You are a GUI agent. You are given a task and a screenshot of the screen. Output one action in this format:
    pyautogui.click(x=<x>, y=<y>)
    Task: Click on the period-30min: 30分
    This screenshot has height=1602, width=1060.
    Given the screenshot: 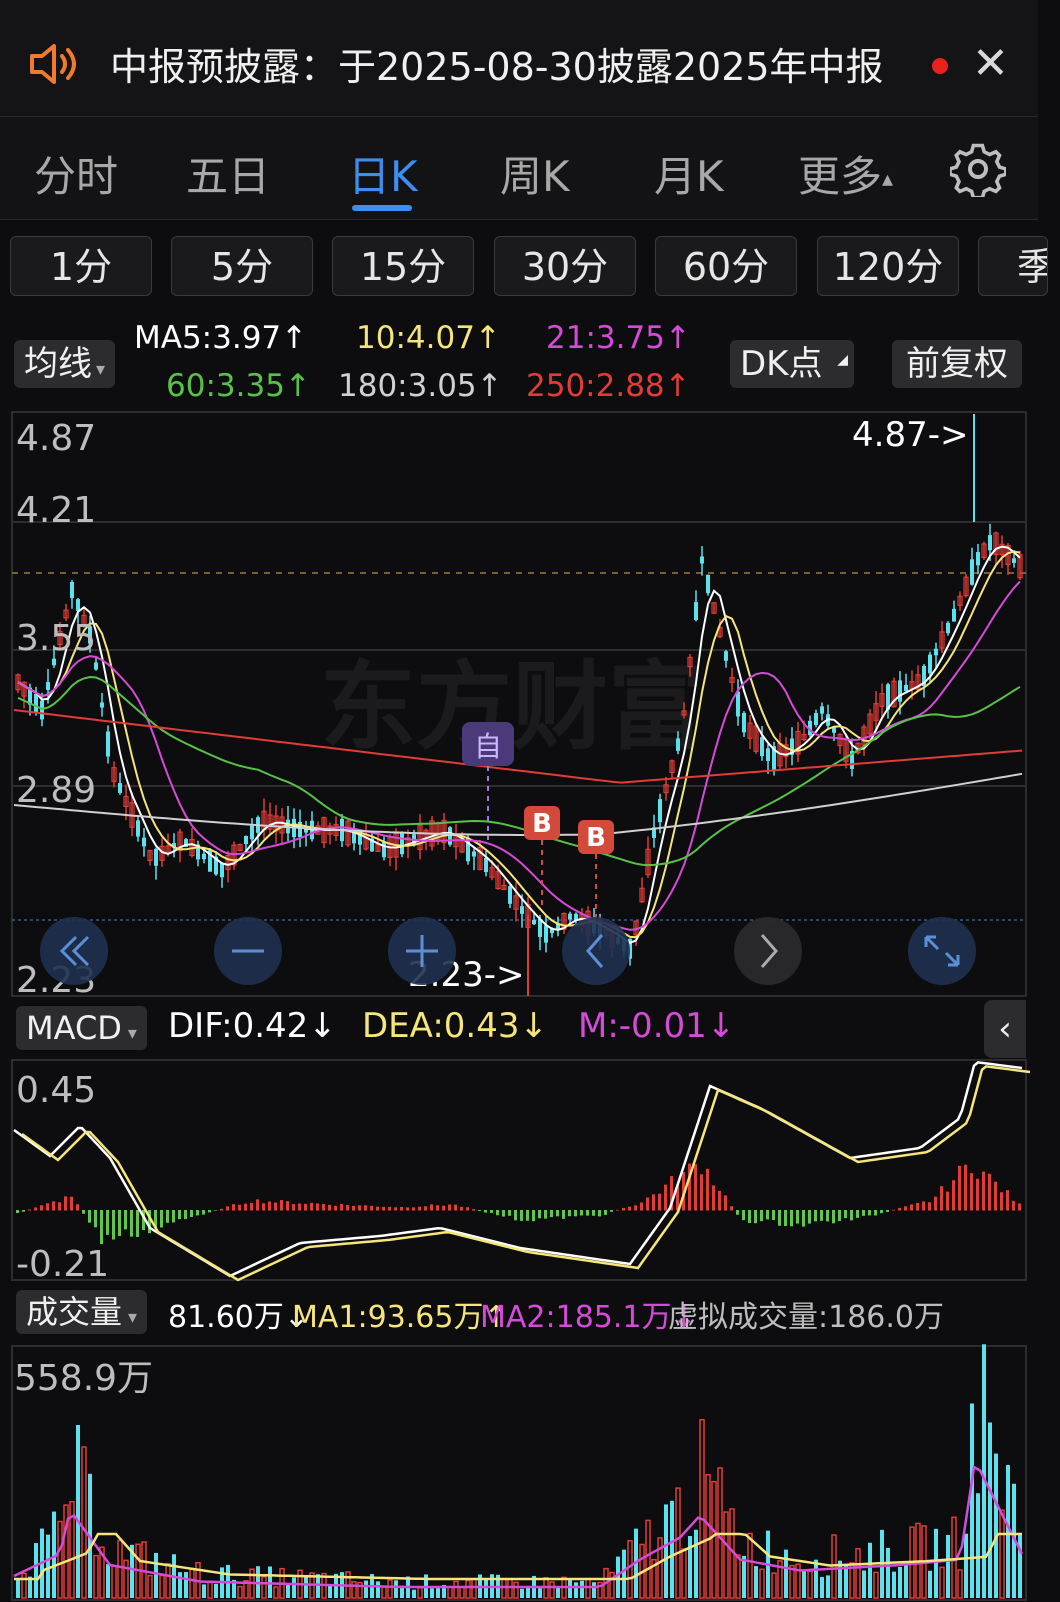 What is the action you would take?
    pyautogui.click(x=565, y=266)
    